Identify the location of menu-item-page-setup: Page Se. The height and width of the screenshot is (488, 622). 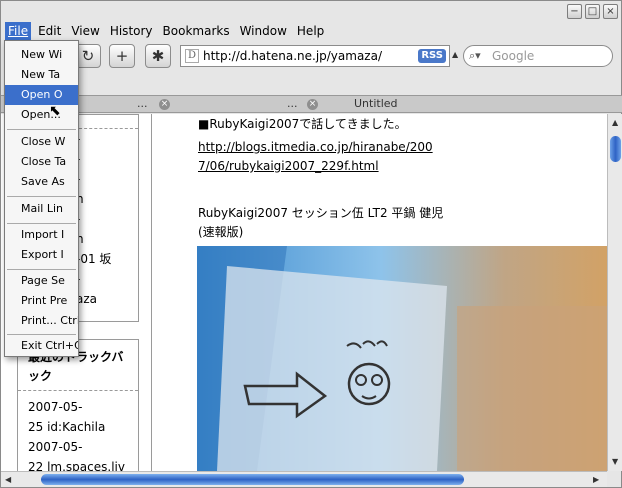
(41, 281).